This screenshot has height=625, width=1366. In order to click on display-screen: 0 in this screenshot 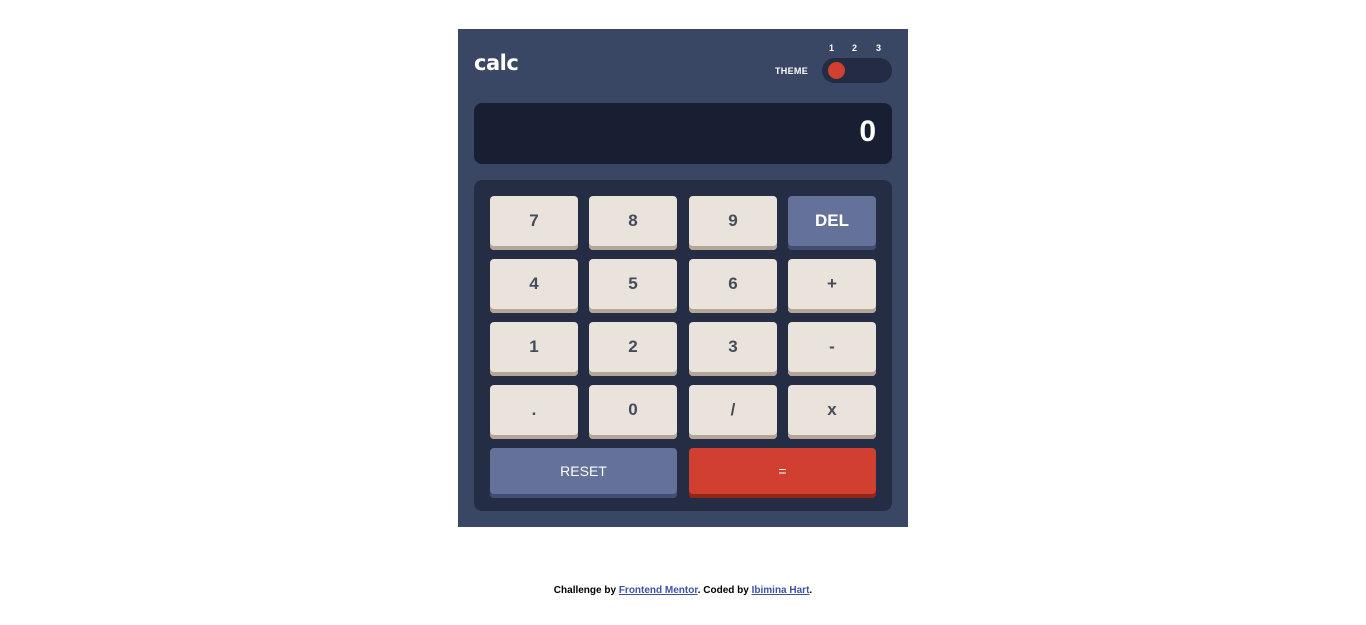, I will do `click(683, 133)`.